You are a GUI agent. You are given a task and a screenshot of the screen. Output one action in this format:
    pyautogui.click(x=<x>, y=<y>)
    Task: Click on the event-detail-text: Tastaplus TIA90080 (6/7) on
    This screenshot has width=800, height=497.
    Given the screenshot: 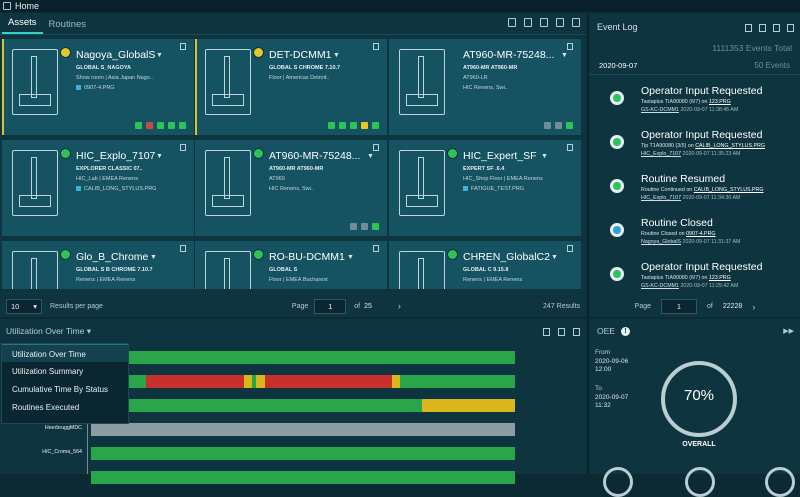 What is the action you would take?
    pyautogui.click(x=674, y=102)
    